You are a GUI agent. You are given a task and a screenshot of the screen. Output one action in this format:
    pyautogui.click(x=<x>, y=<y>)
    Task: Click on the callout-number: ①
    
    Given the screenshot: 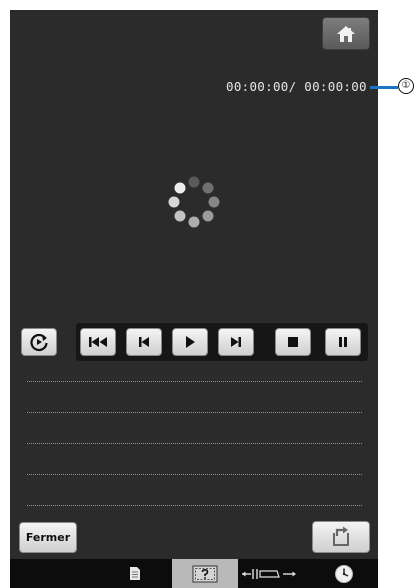 What is the action you would take?
    pyautogui.click(x=406, y=86)
    